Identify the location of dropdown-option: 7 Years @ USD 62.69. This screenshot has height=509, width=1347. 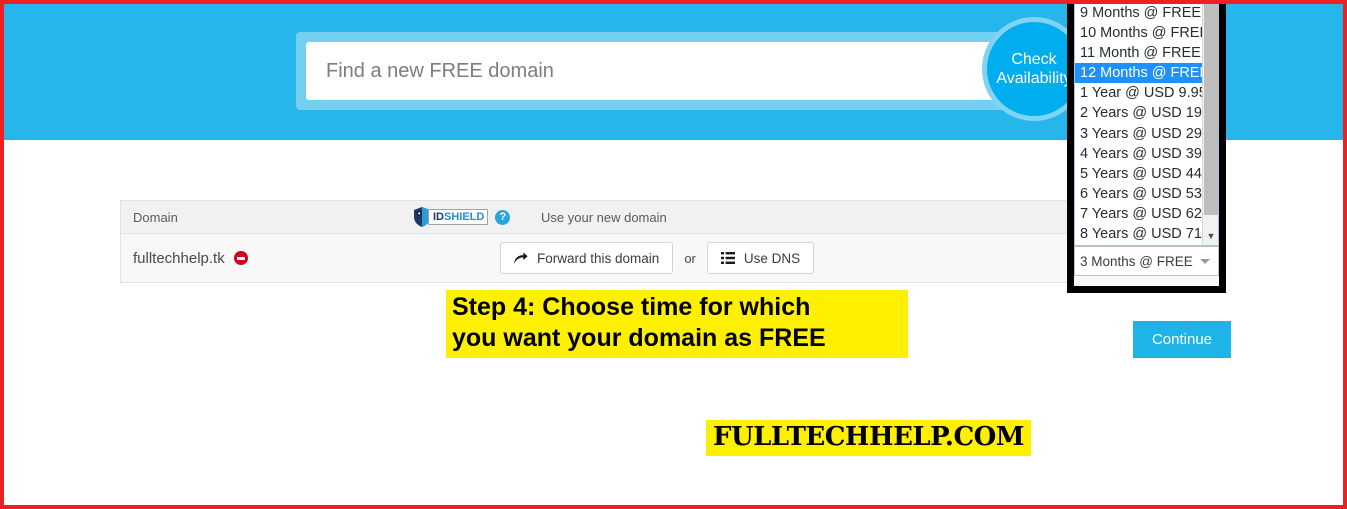
(1146, 214).